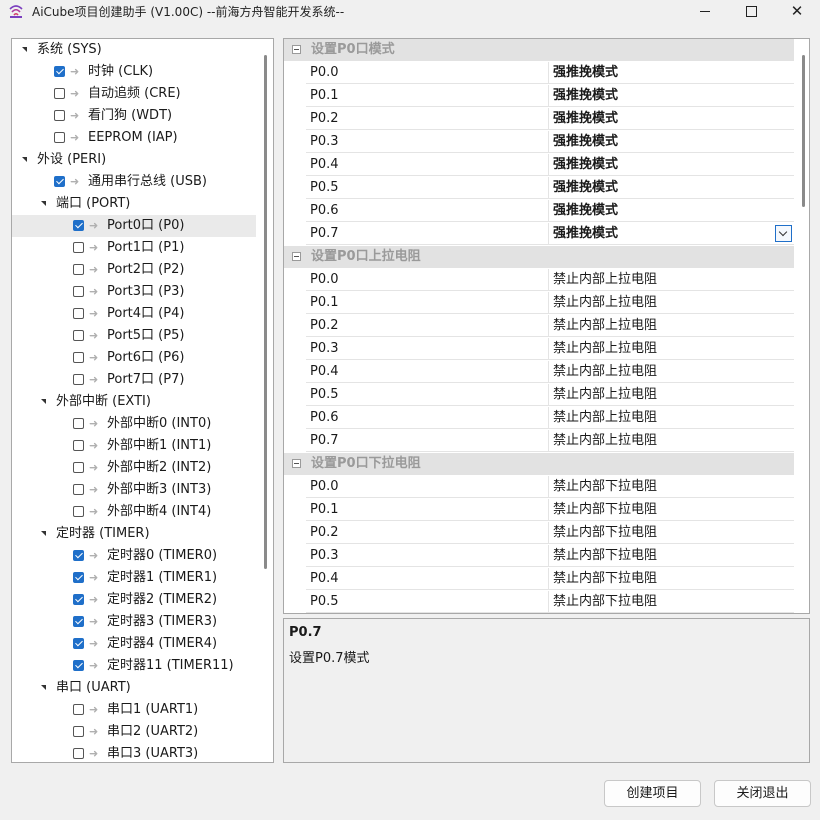 Image resolution: width=820 pixels, height=820 pixels. I want to click on property-row: P0.3 强推挽模式, so click(550, 142).